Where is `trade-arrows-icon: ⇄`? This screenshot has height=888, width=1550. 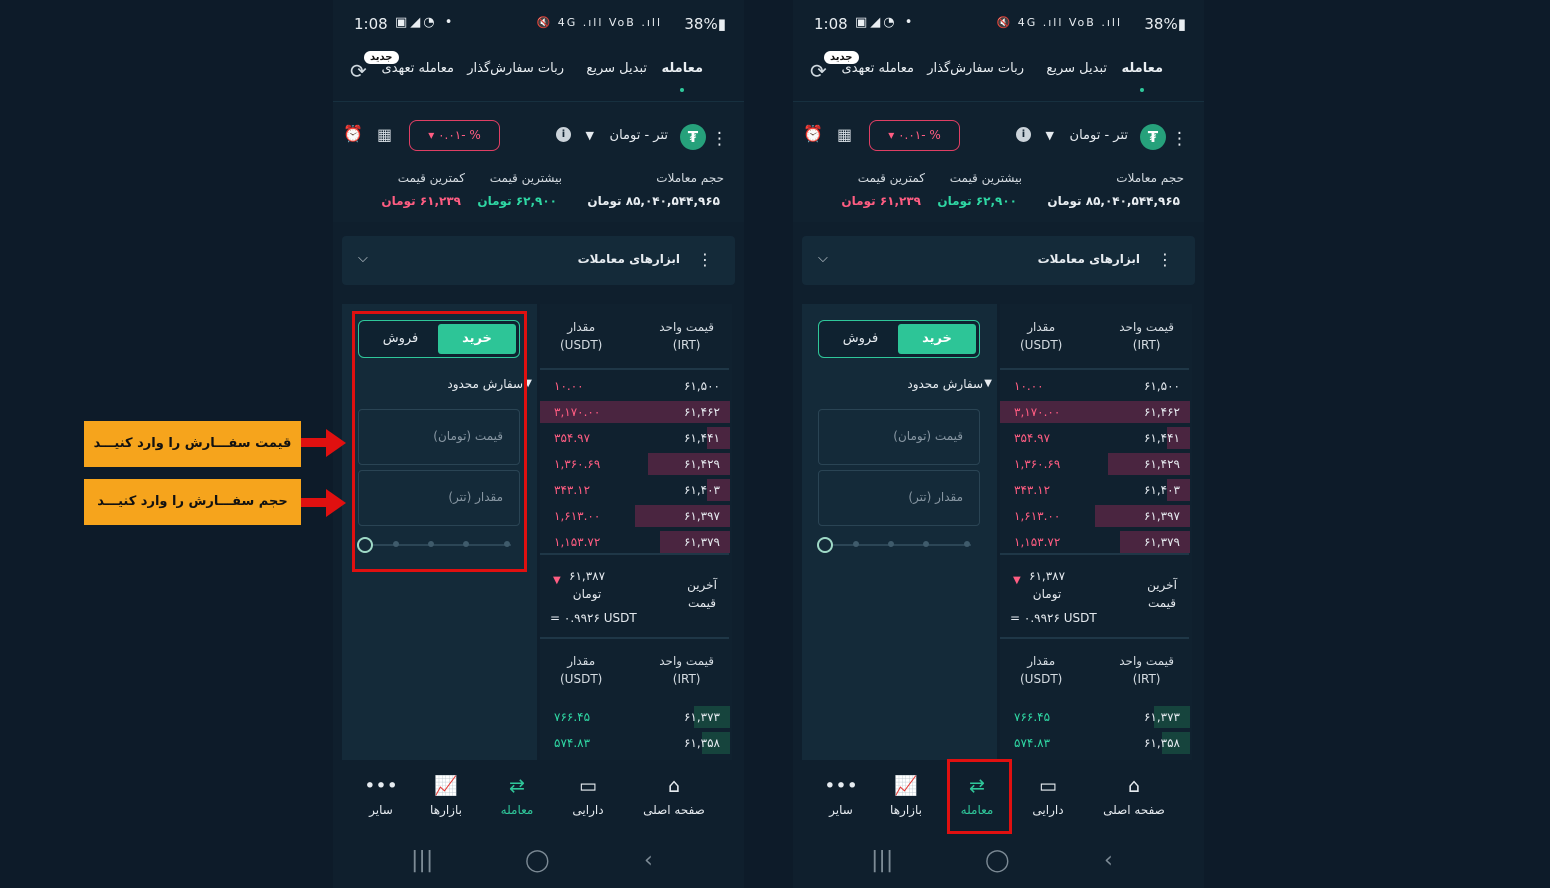 trade-arrows-icon: ⇄ is located at coordinates (517, 786).